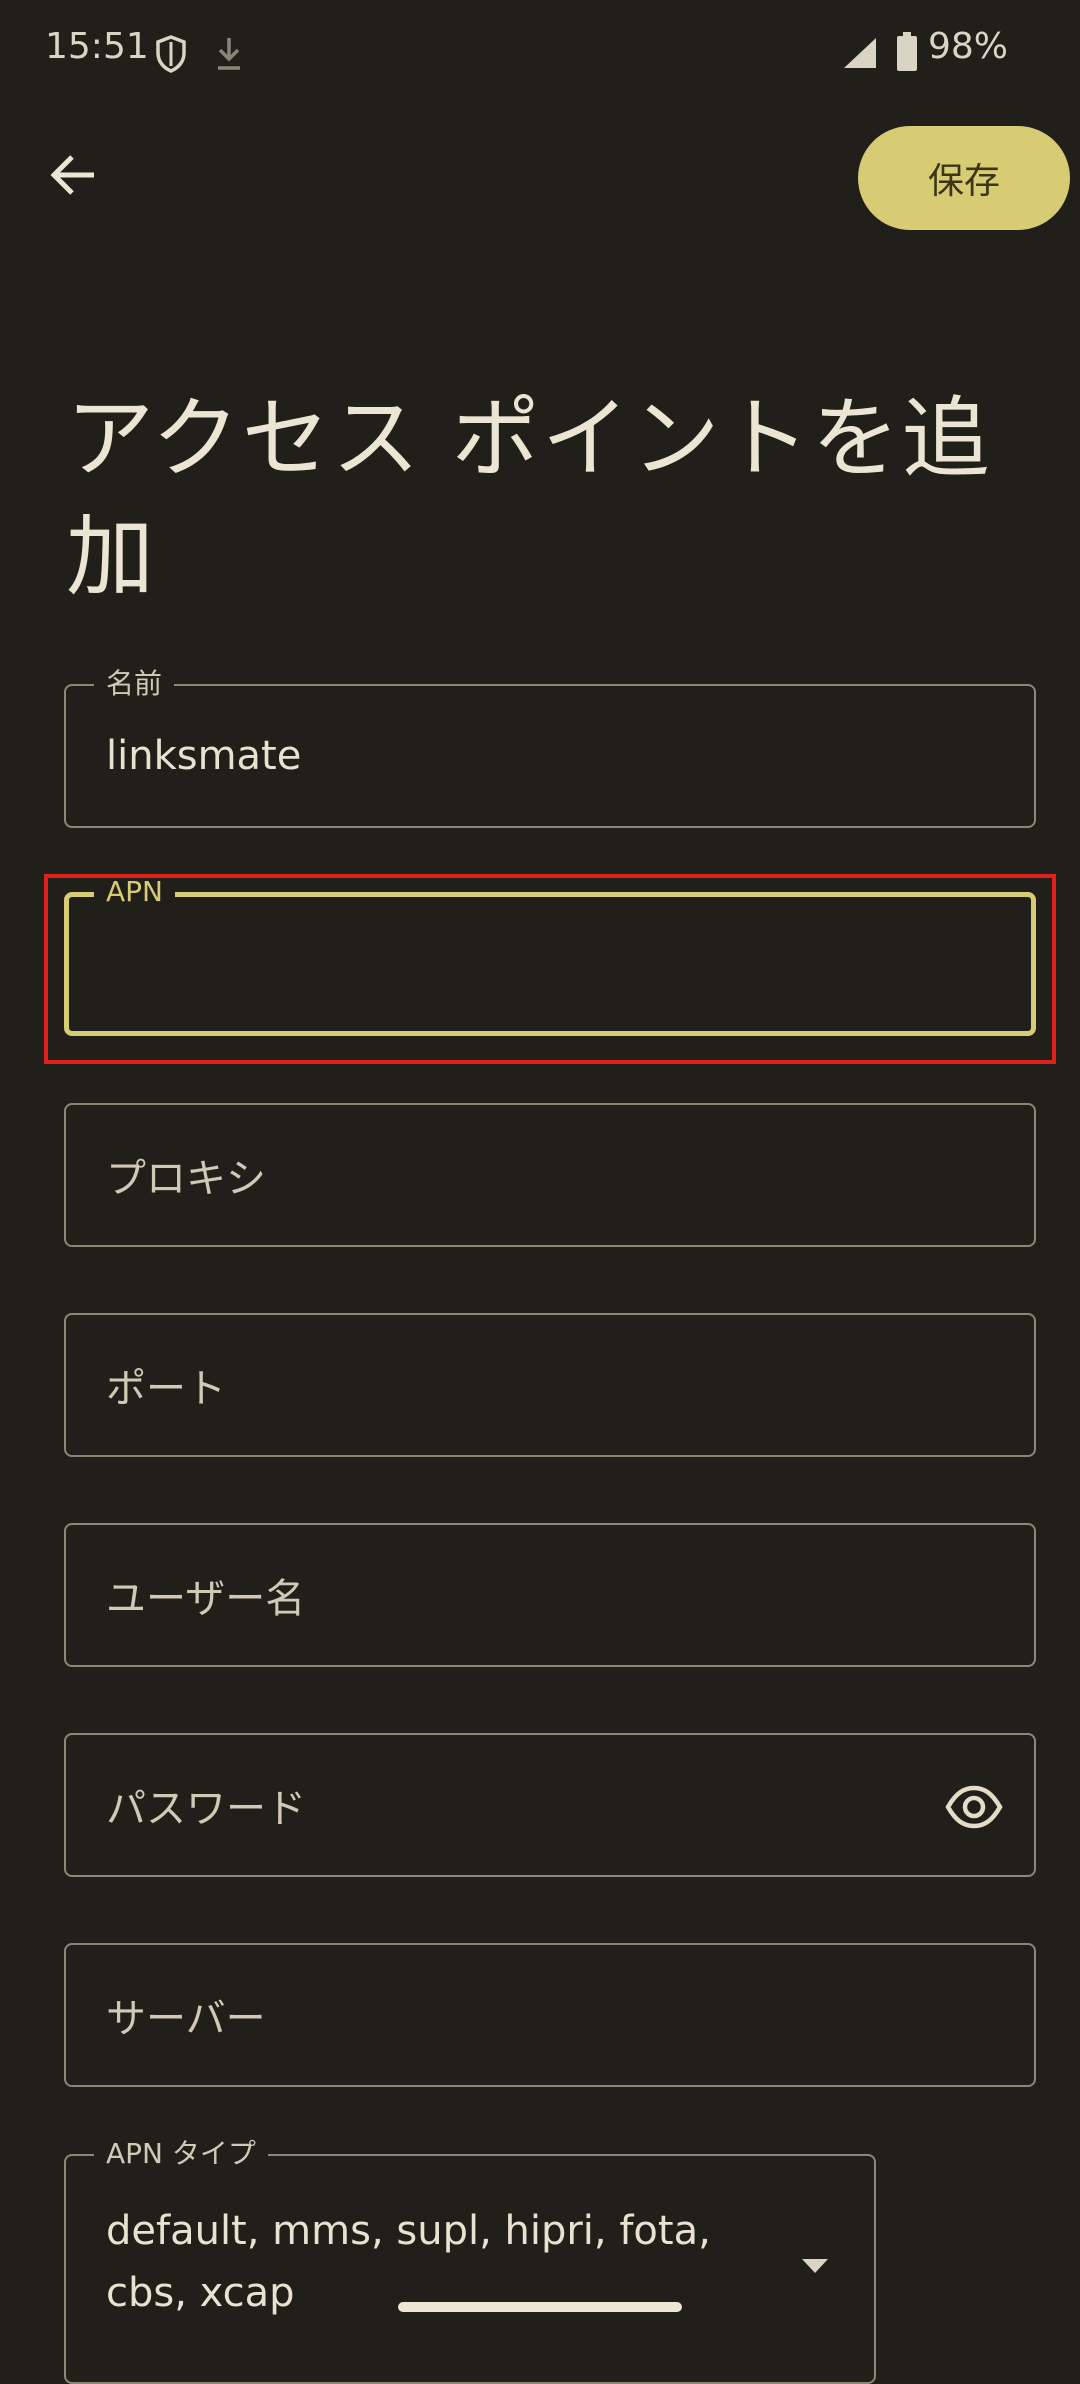 The width and height of the screenshot is (1080, 2384). I want to click on back-button, so click(74, 175).